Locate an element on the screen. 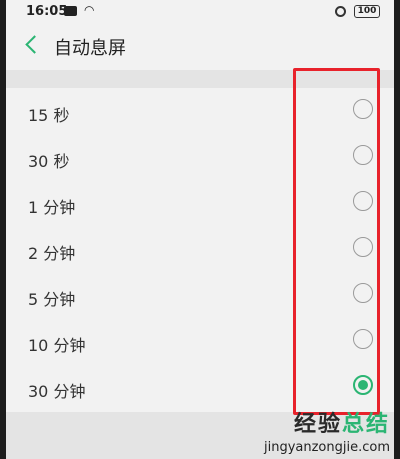 The width and height of the screenshot is (400, 459). back-arrow-icon is located at coordinates (34, 44).